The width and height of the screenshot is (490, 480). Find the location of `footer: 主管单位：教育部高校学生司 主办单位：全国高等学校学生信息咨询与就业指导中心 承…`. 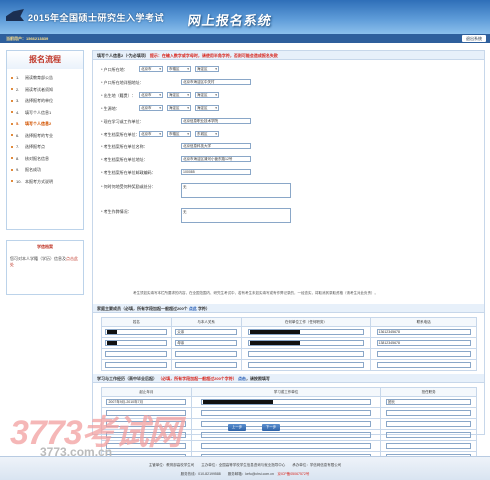

footer: 主管单位：教育部高校学生司 主办单位：全国高等学校学生信息咨询与就业指导中心 承… is located at coordinates (245, 468).